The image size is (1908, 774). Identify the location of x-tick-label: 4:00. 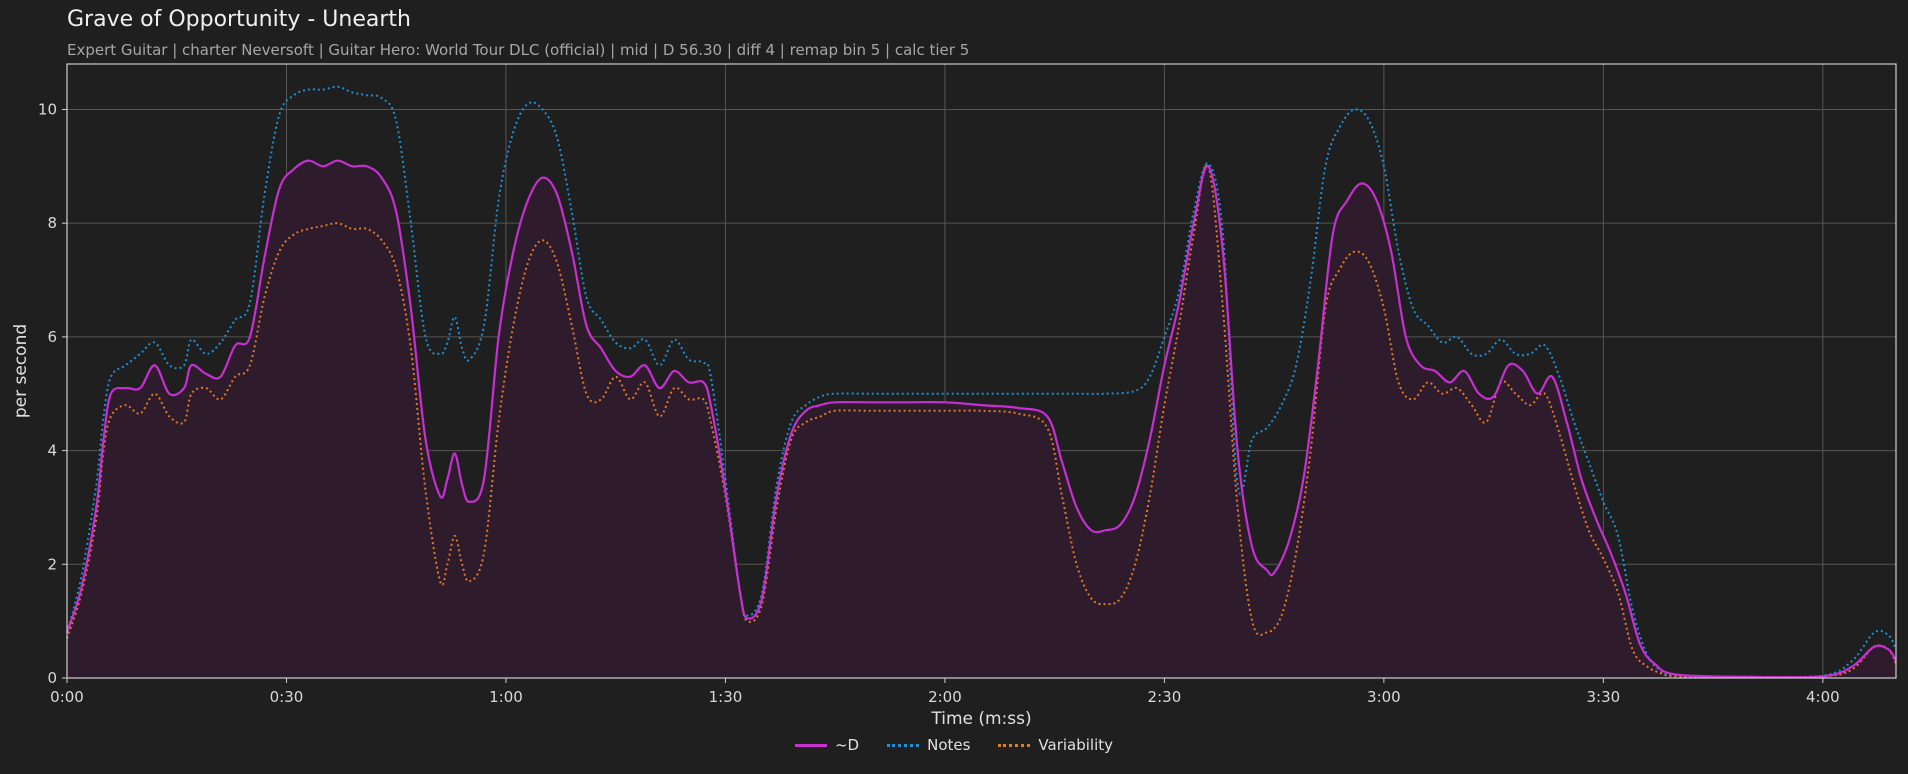
(1823, 697).